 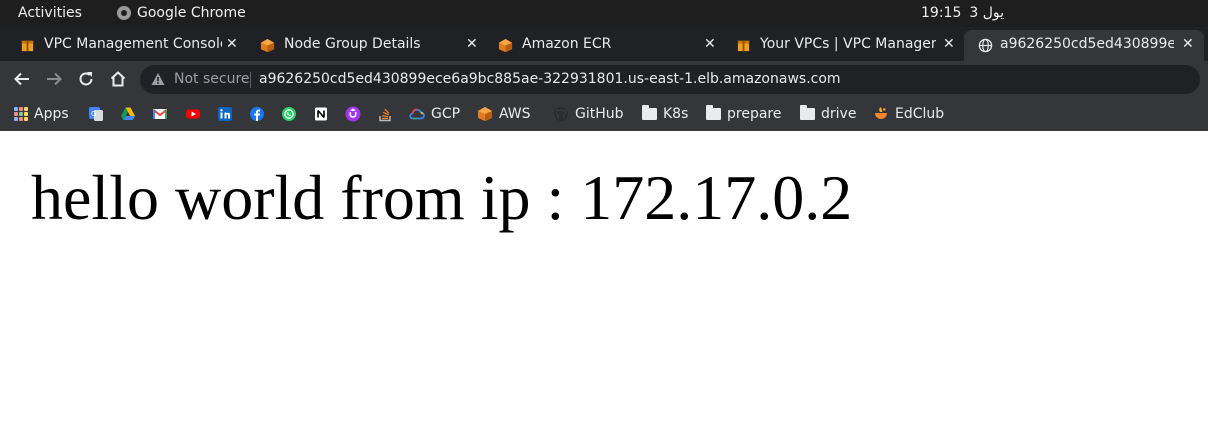 I want to click on tab-title: Amazon ECR, so click(x=567, y=44).